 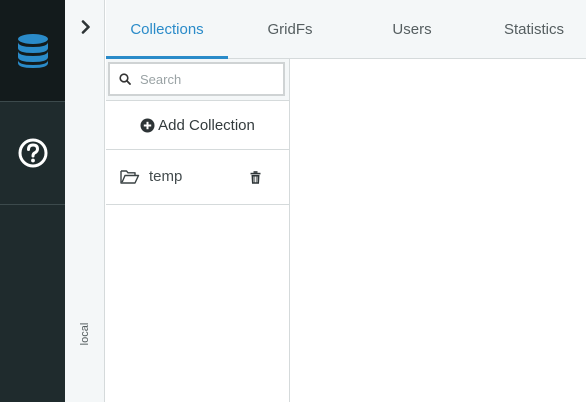 I want to click on tab-statistics: Statistics, so click(x=529, y=29).